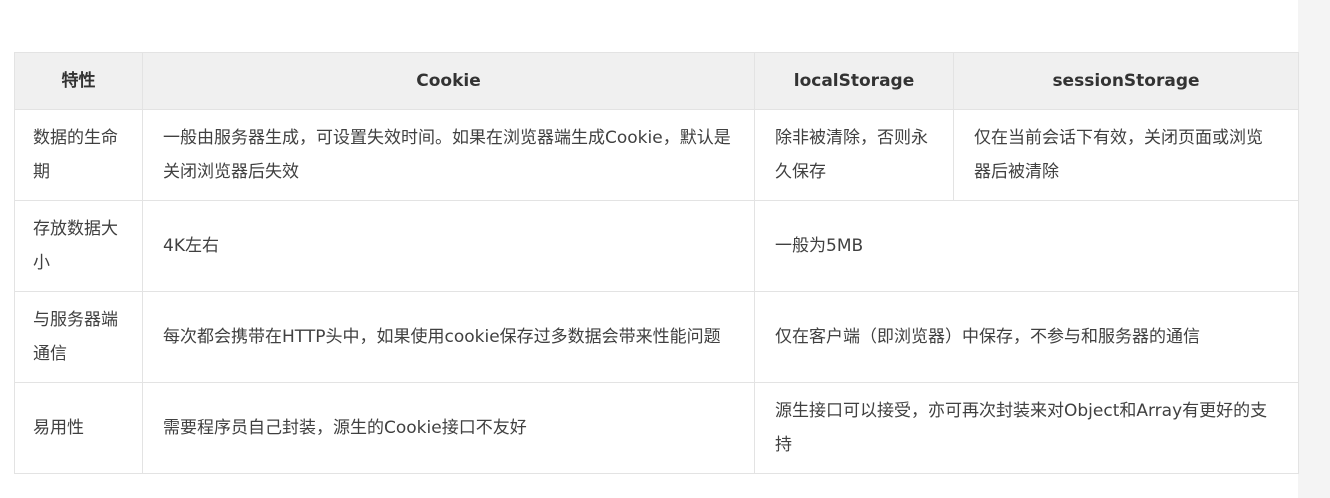  What do you see at coordinates (448, 246) in the screenshot?
I see `cookie-cell: 4K左右` at bounding box center [448, 246].